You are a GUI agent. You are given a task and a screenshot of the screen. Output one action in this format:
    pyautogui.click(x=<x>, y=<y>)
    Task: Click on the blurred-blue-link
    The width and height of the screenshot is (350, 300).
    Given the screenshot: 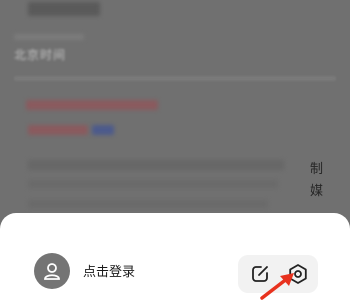 What is the action you would take?
    pyautogui.click(x=103, y=130)
    